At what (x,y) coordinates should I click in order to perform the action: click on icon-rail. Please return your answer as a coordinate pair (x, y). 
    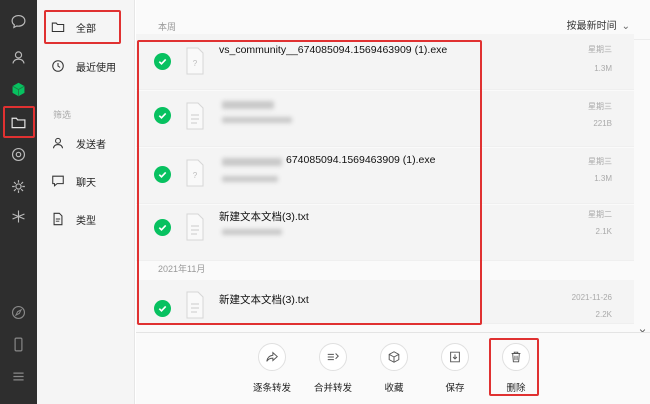
    Looking at the image, I should click on (18, 202).